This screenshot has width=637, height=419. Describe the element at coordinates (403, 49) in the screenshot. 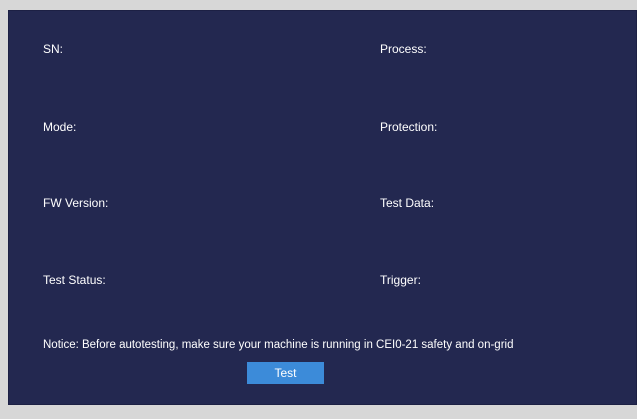

I see `process-label: Process:` at that location.